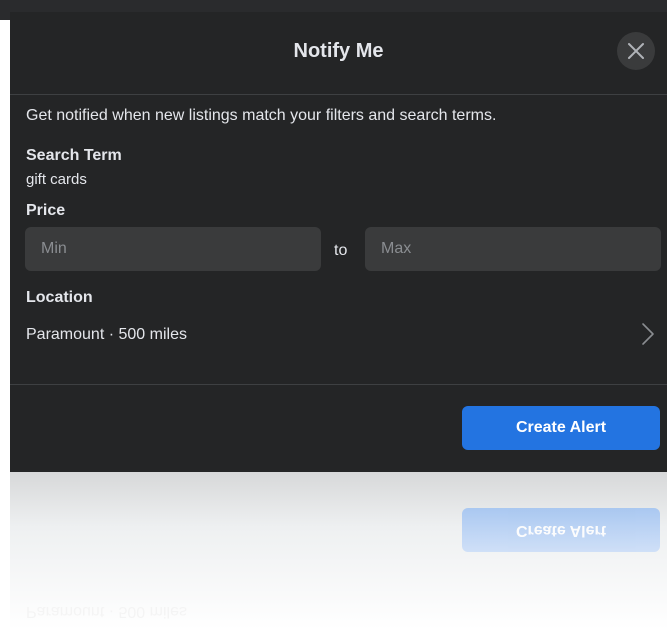  I want to click on search-term-label: Search Term, so click(74, 155).